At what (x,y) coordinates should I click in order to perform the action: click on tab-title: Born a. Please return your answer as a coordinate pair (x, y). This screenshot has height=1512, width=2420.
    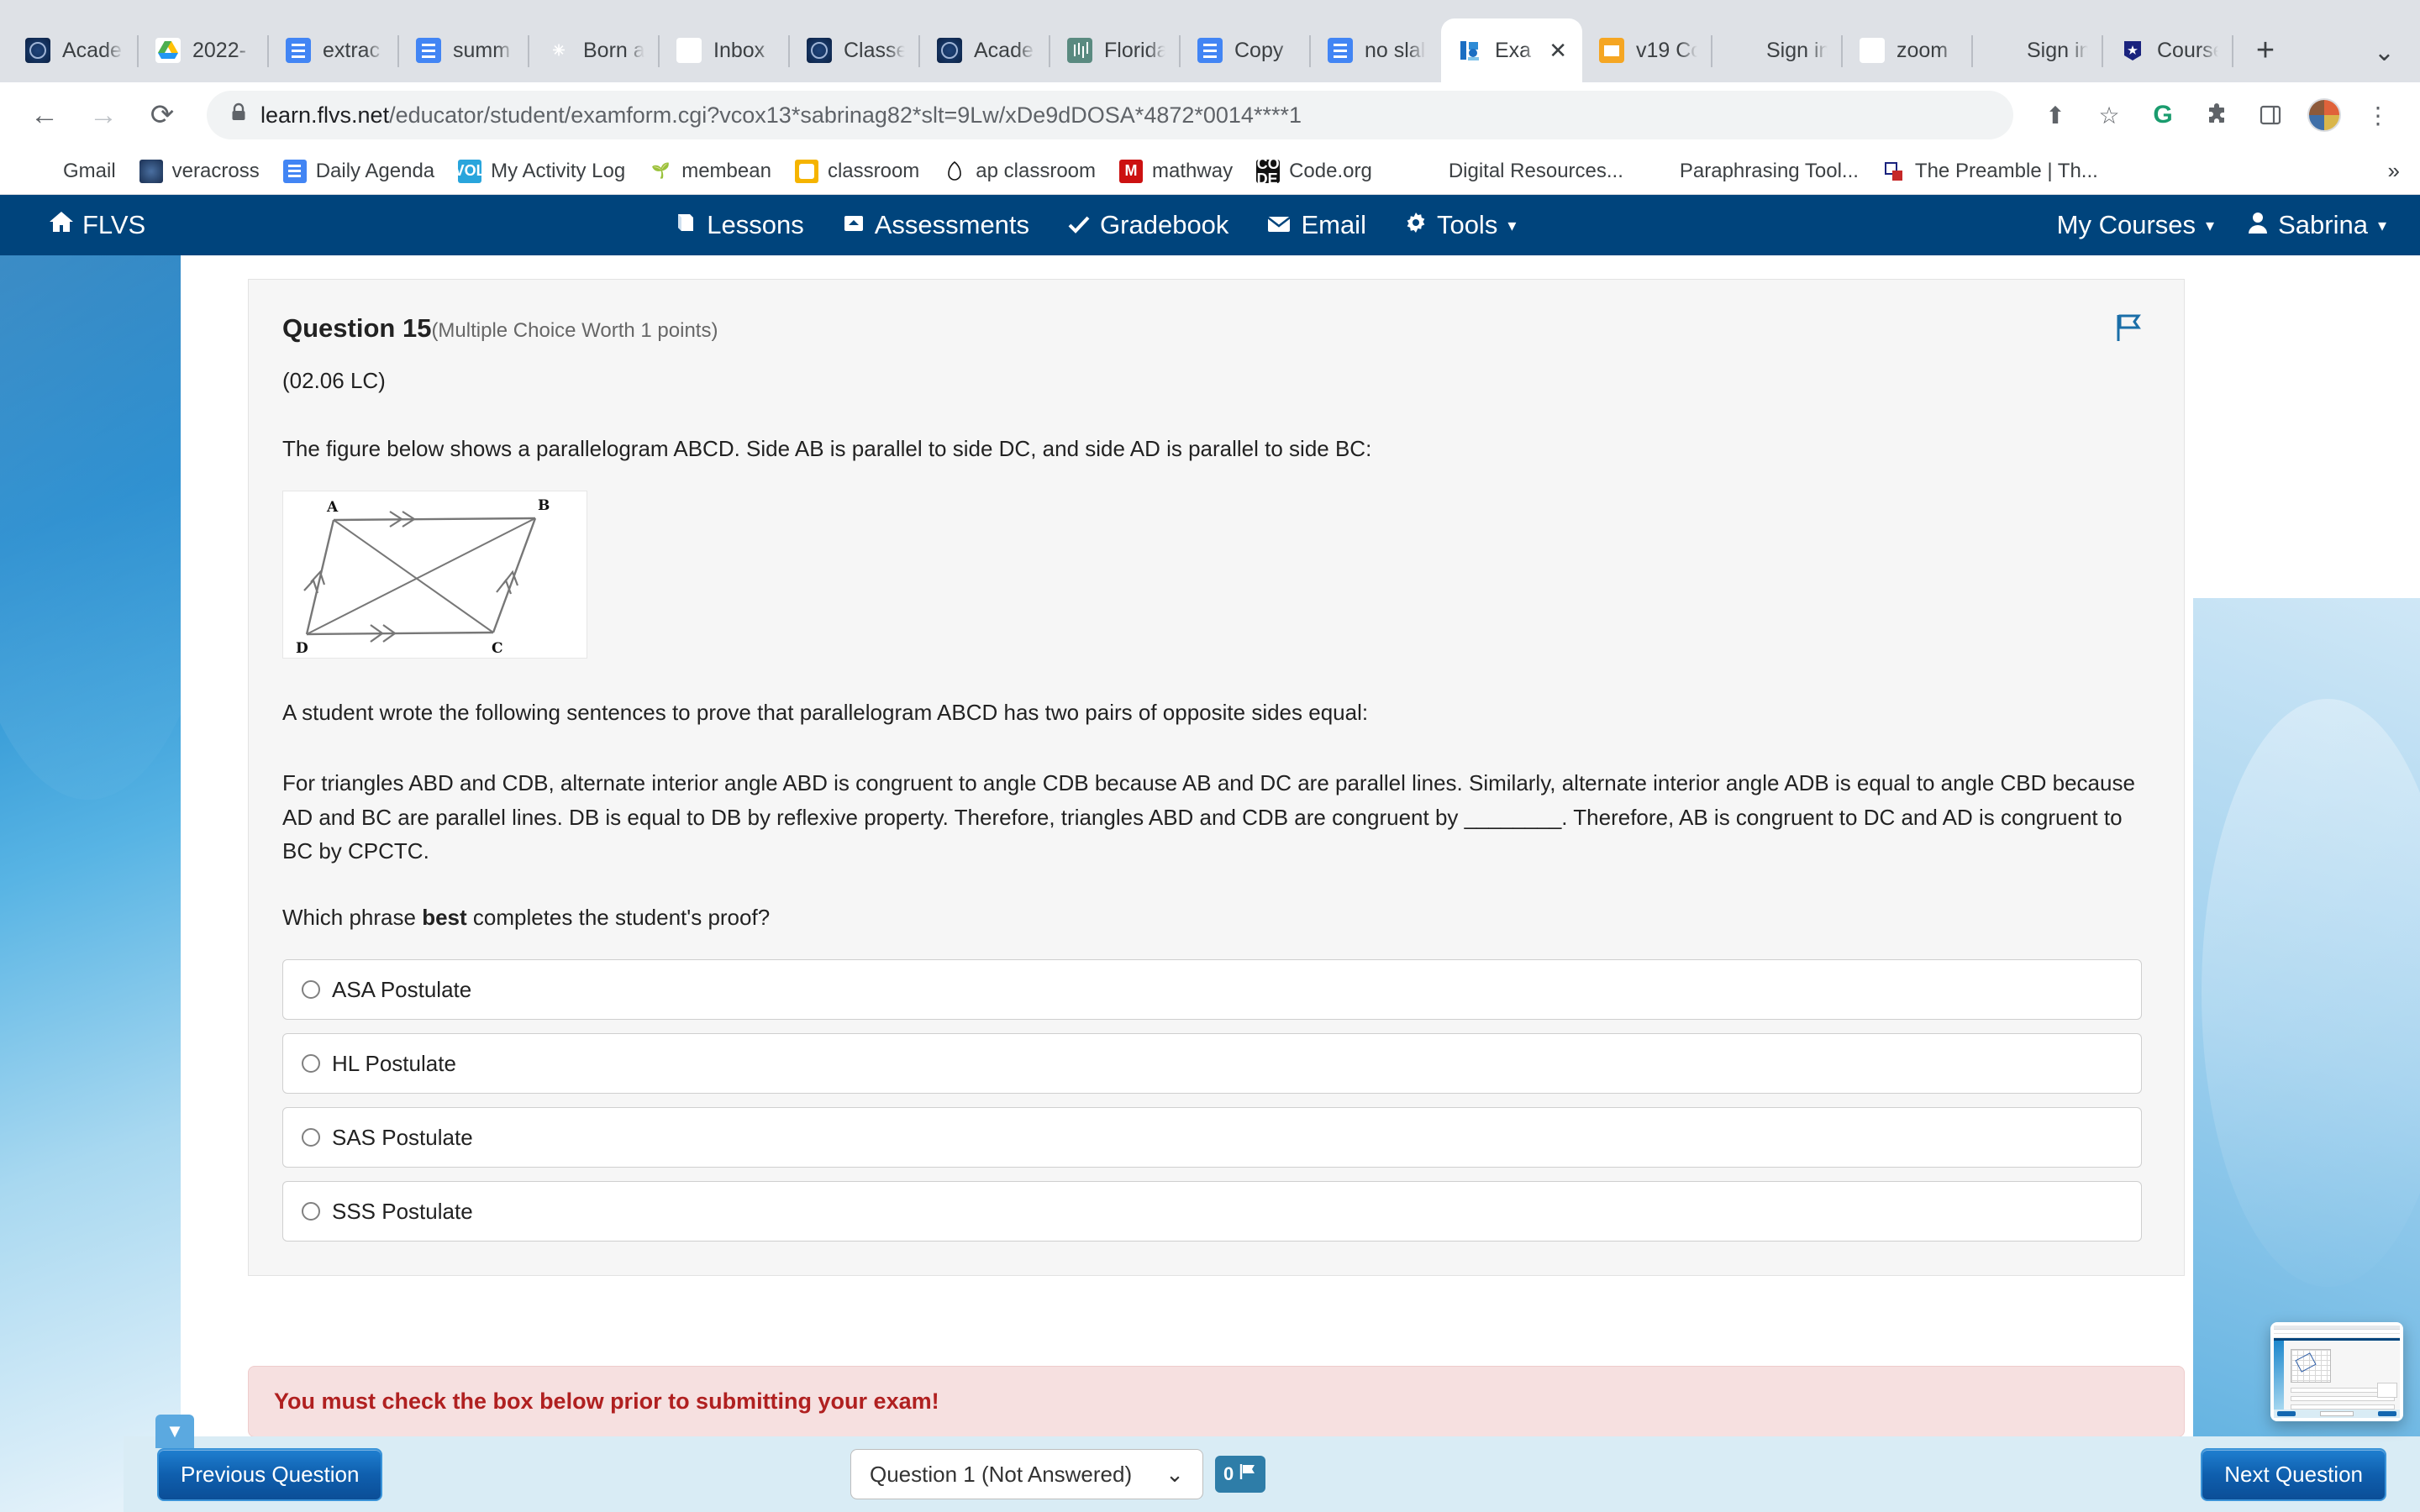
    Looking at the image, I should click on (613, 50).